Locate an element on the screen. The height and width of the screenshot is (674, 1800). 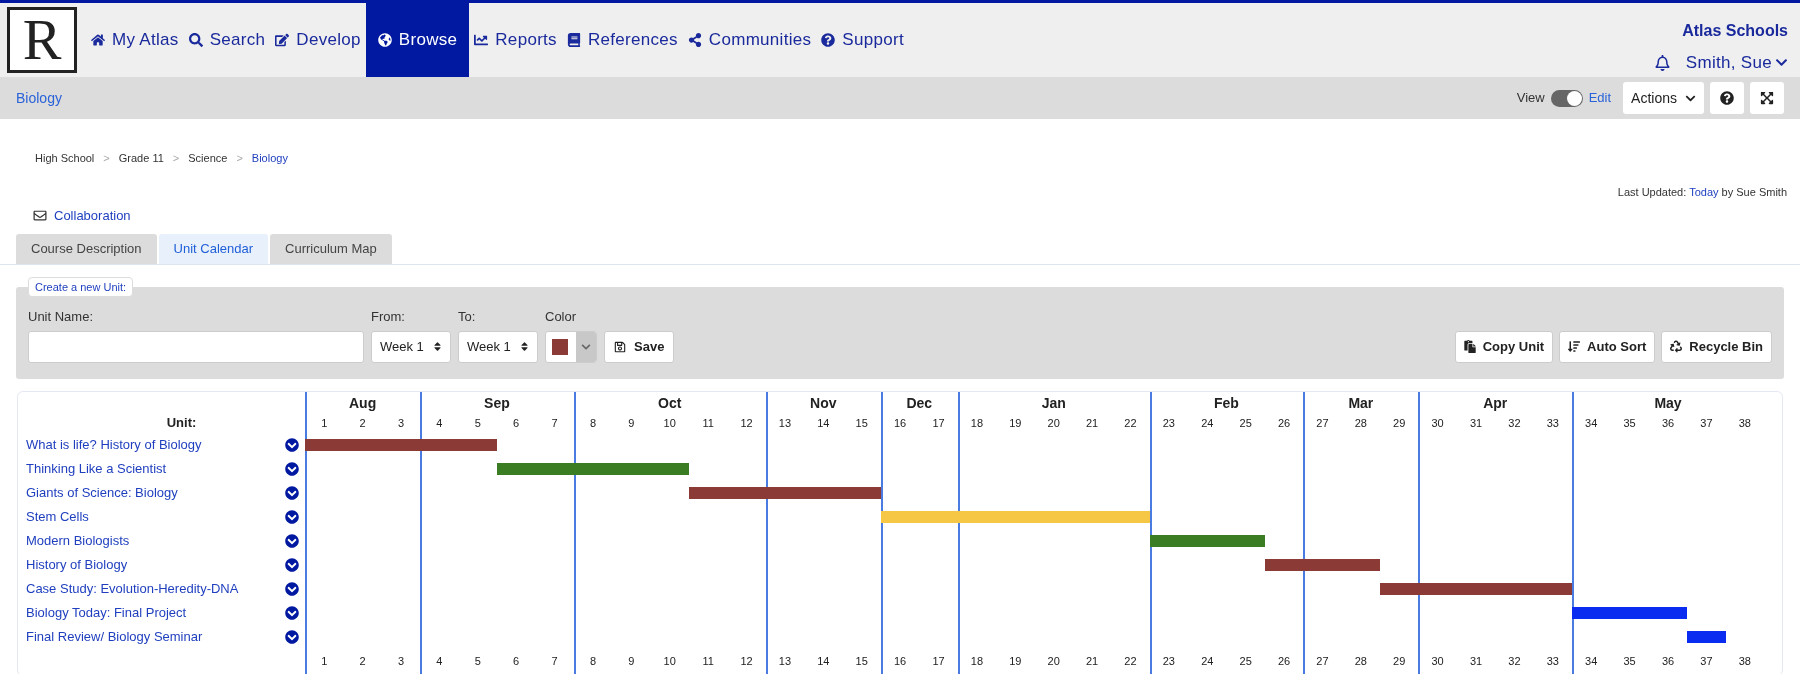
nav-item: Search is located at coordinates (227, 40).